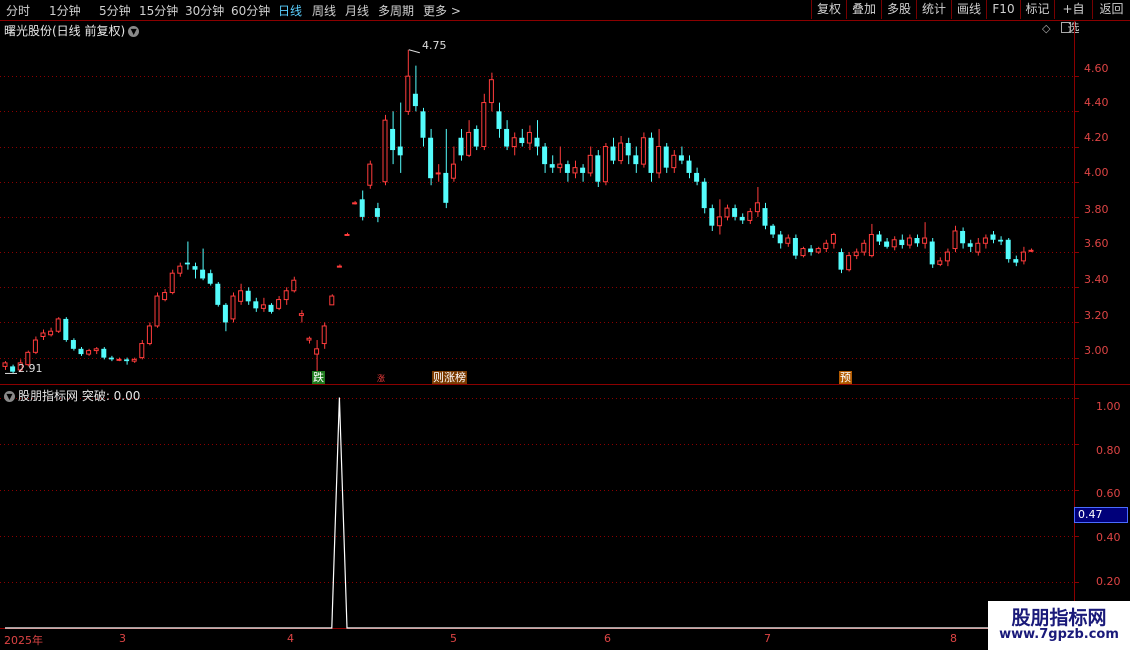  Describe the element at coordinates (1096, 137) in the screenshot. I see `price-tick: 4.20` at that location.